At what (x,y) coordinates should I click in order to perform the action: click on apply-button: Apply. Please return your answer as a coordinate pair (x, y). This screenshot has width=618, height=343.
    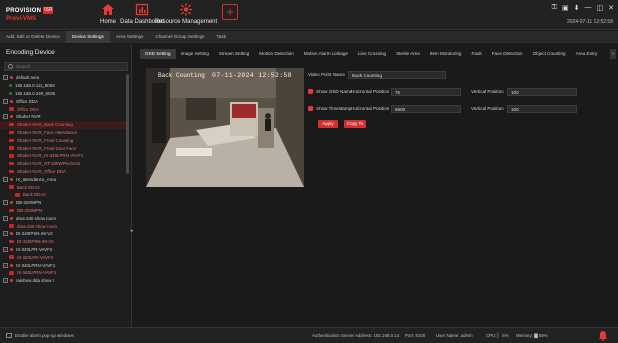
    Looking at the image, I should click on (328, 124).